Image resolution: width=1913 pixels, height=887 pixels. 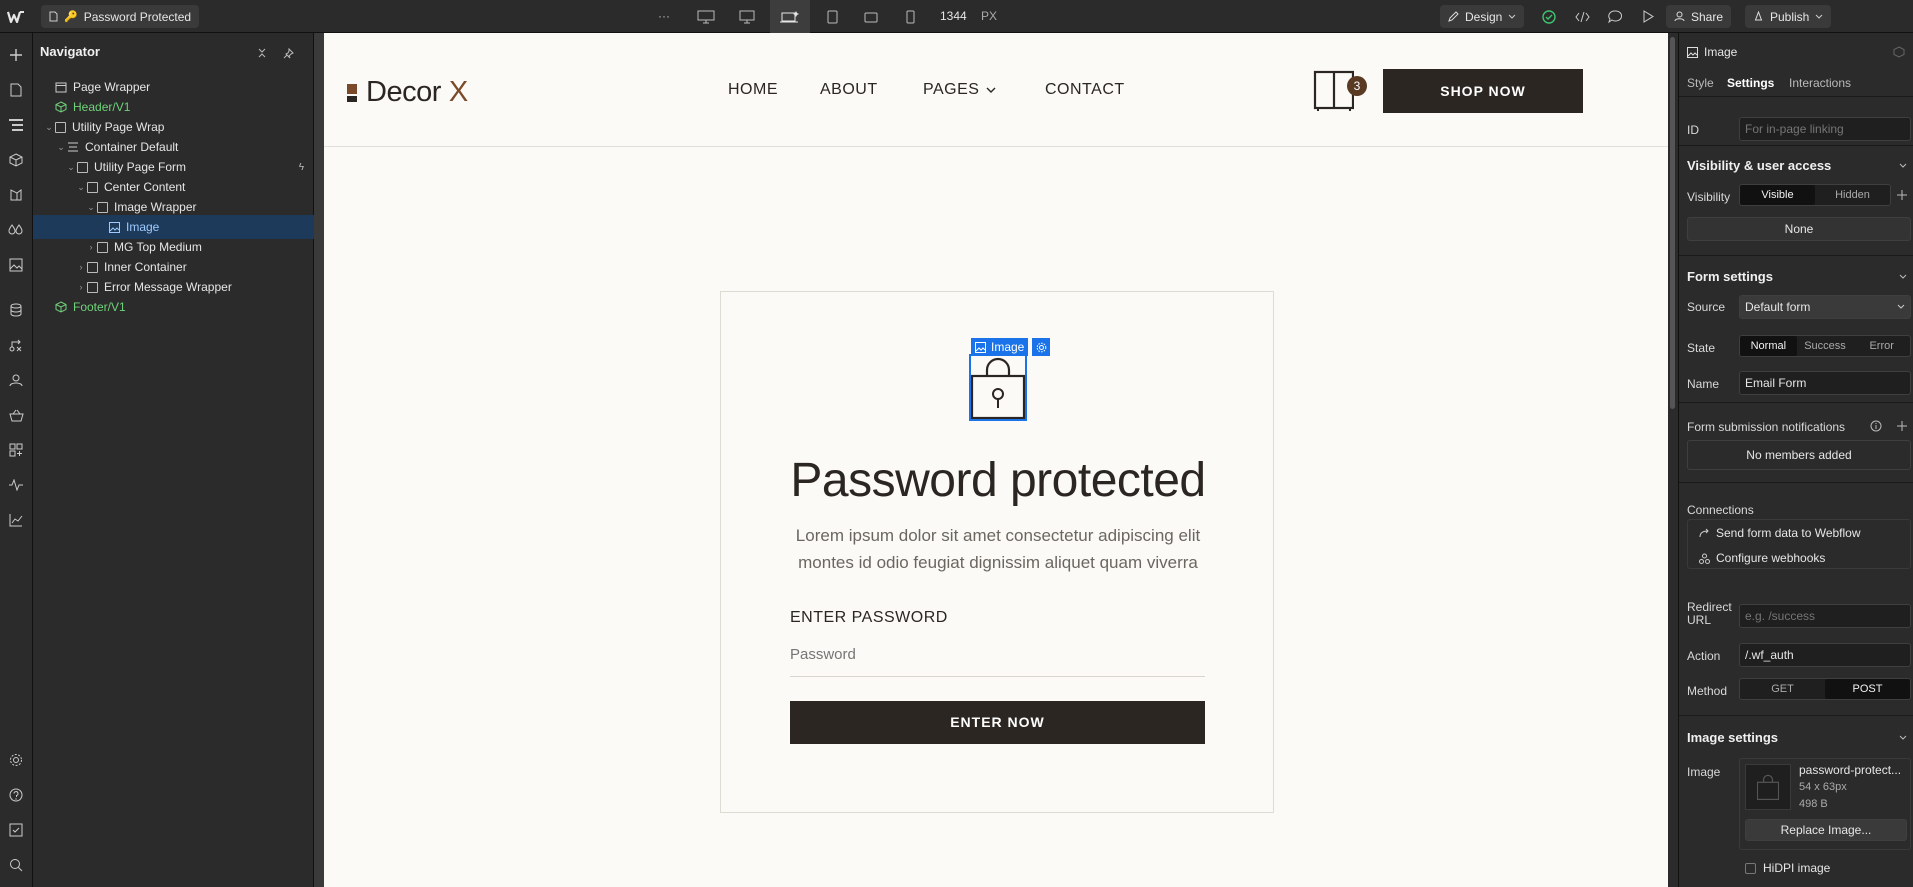 What do you see at coordinates (1768, 787) in the screenshot?
I see `image-thumbnail` at bounding box center [1768, 787].